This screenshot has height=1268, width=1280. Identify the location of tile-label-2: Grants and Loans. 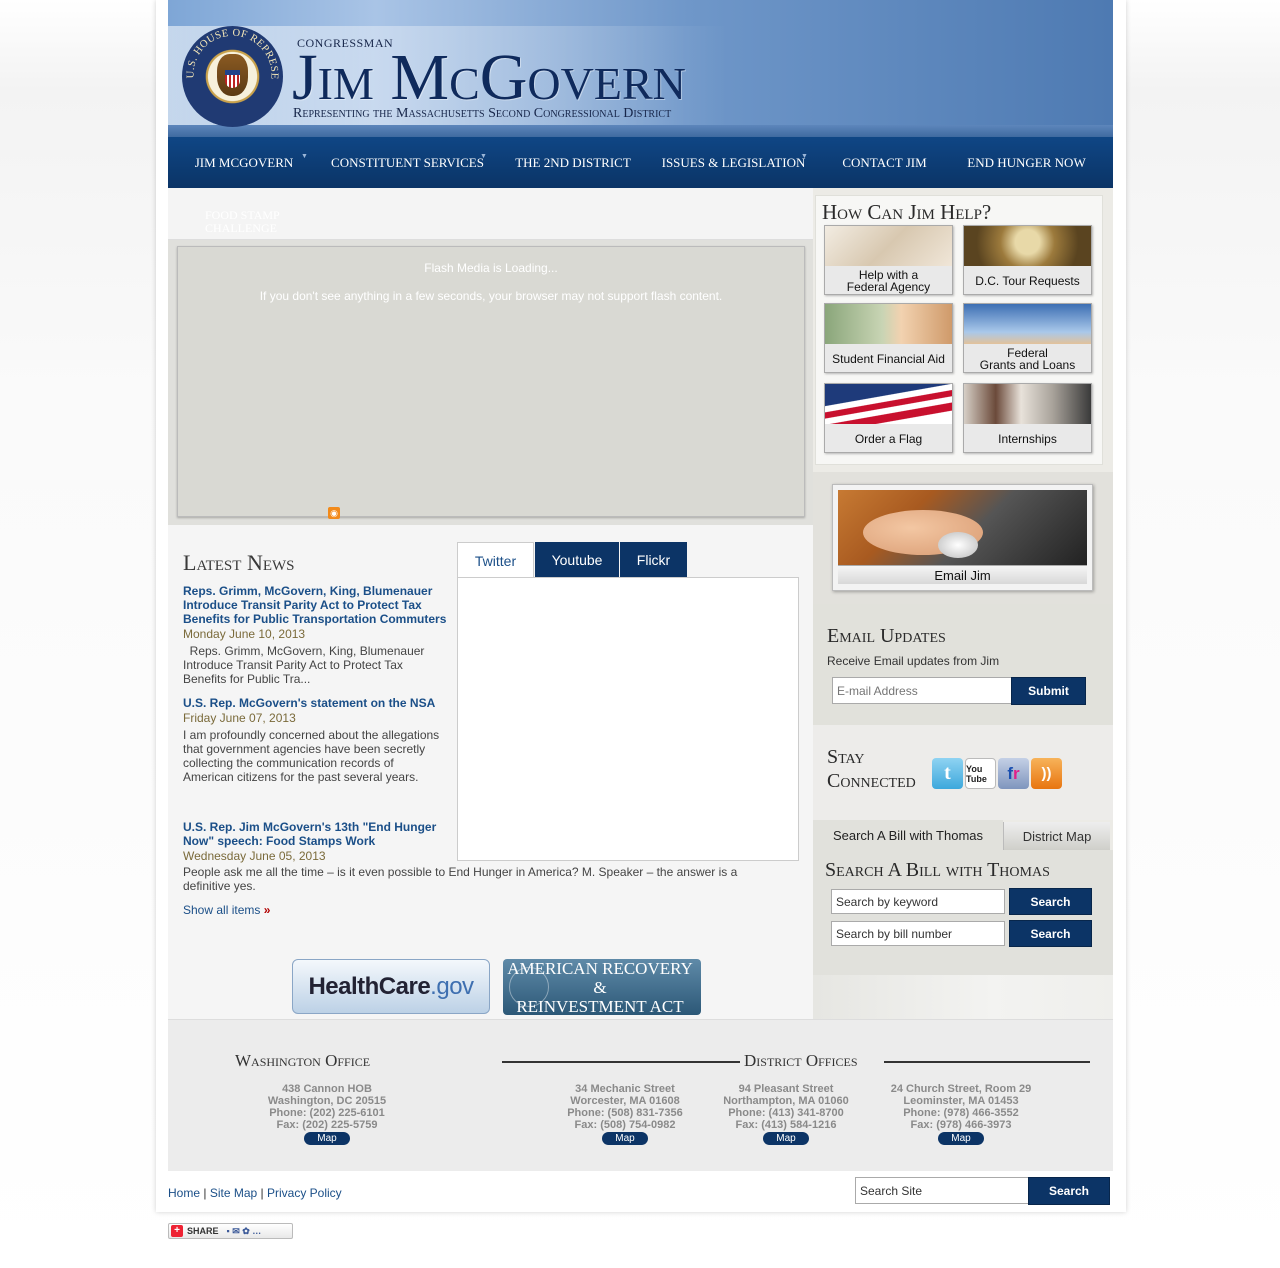
(1027, 365).